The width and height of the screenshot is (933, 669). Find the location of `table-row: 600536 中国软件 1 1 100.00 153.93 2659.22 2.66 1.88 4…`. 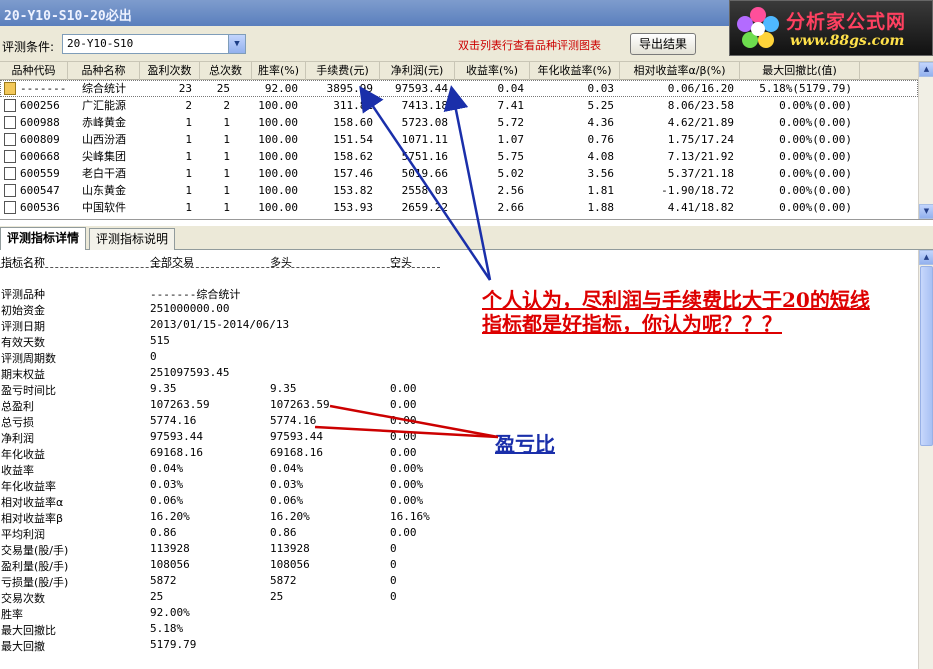

table-row: 600536 中国软件 1 1 100.00 153.93 2659.22 2.66 1.88 4… is located at coordinates (459, 207).